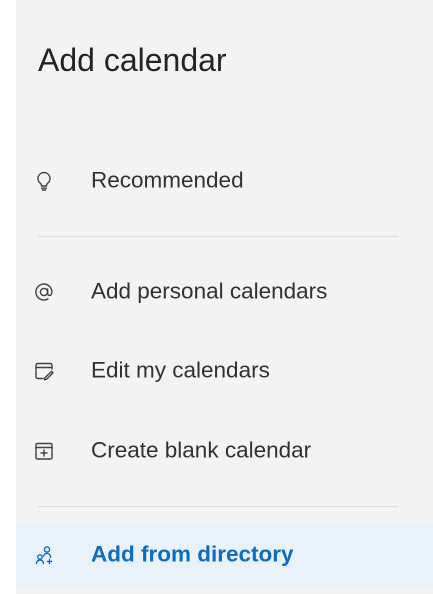  I want to click on nav-item-create-blank-calendar: Create blank calendar, so click(224, 451).